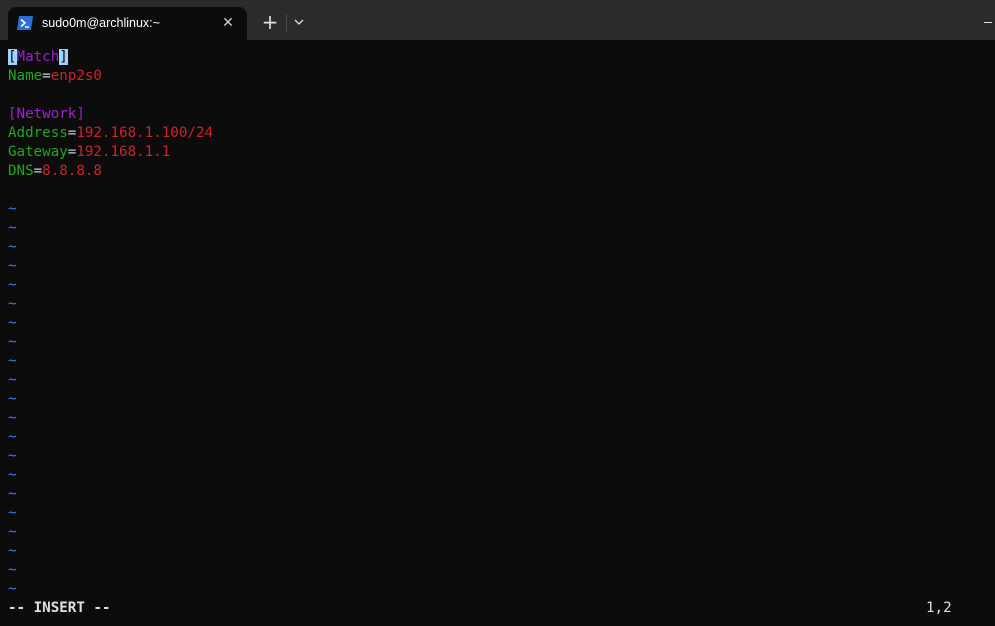  I want to click on editor-line-address: Address=192.168.1.100/24, so click(110, 133).